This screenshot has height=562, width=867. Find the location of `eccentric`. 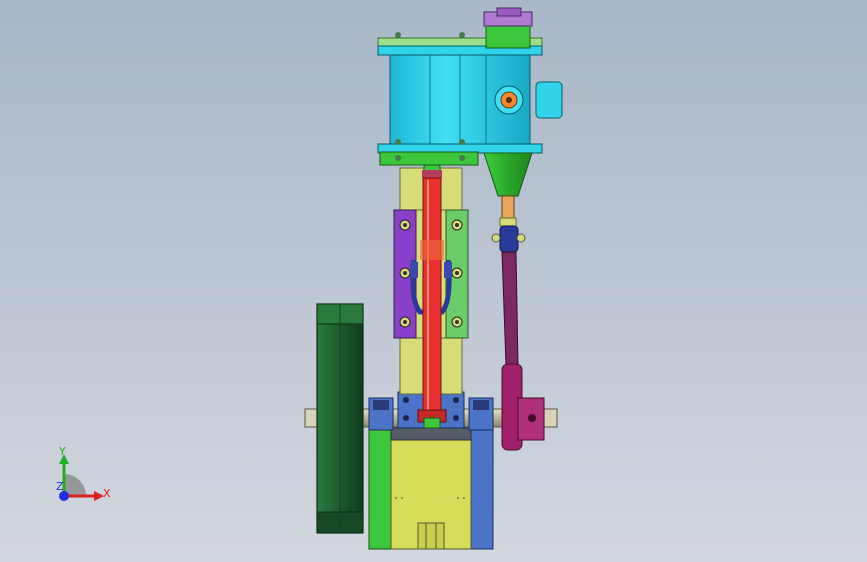

eccentric is located at coordinates (523, 407).